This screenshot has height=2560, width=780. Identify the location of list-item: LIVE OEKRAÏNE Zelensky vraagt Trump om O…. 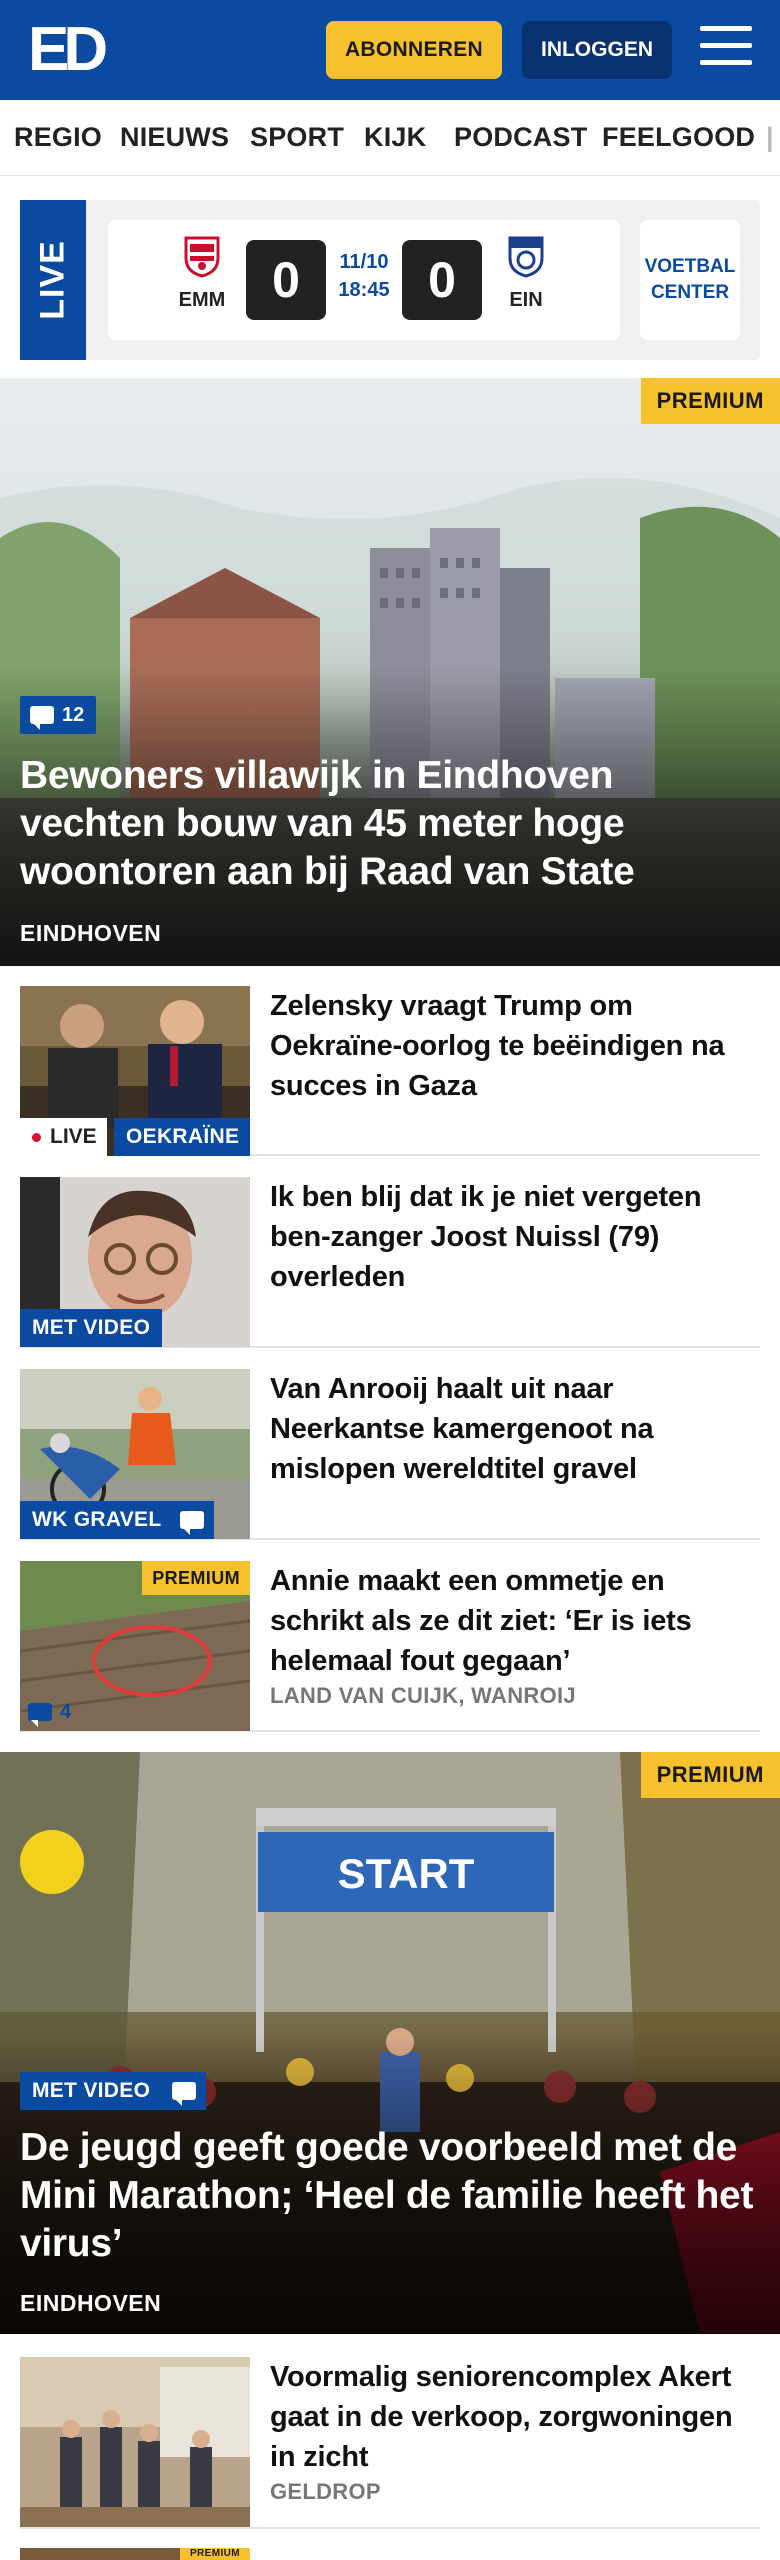
(390, 1071).